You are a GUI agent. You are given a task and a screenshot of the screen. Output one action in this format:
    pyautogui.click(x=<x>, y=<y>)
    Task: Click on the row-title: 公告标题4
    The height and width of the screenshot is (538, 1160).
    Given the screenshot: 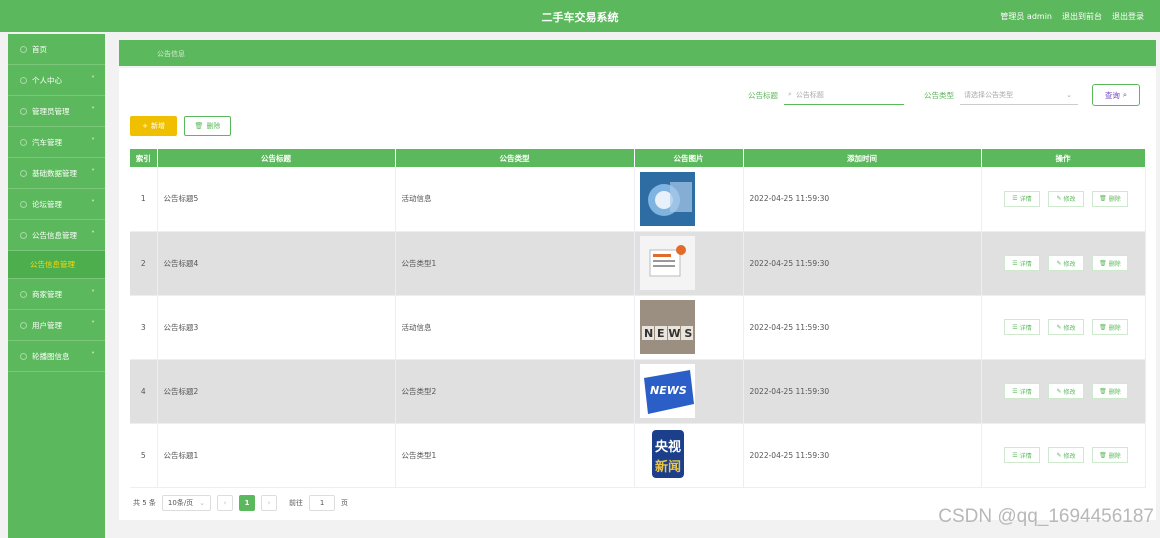 What is the action you would take?
    pyautogui.click(x=276, y=263)
    